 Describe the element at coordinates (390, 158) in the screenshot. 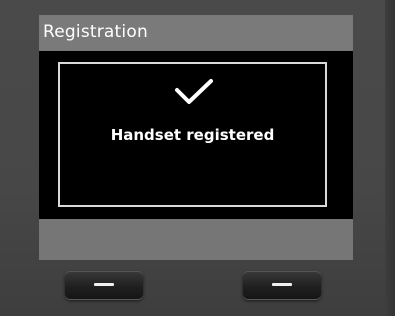

I see `device-edge` at that location.